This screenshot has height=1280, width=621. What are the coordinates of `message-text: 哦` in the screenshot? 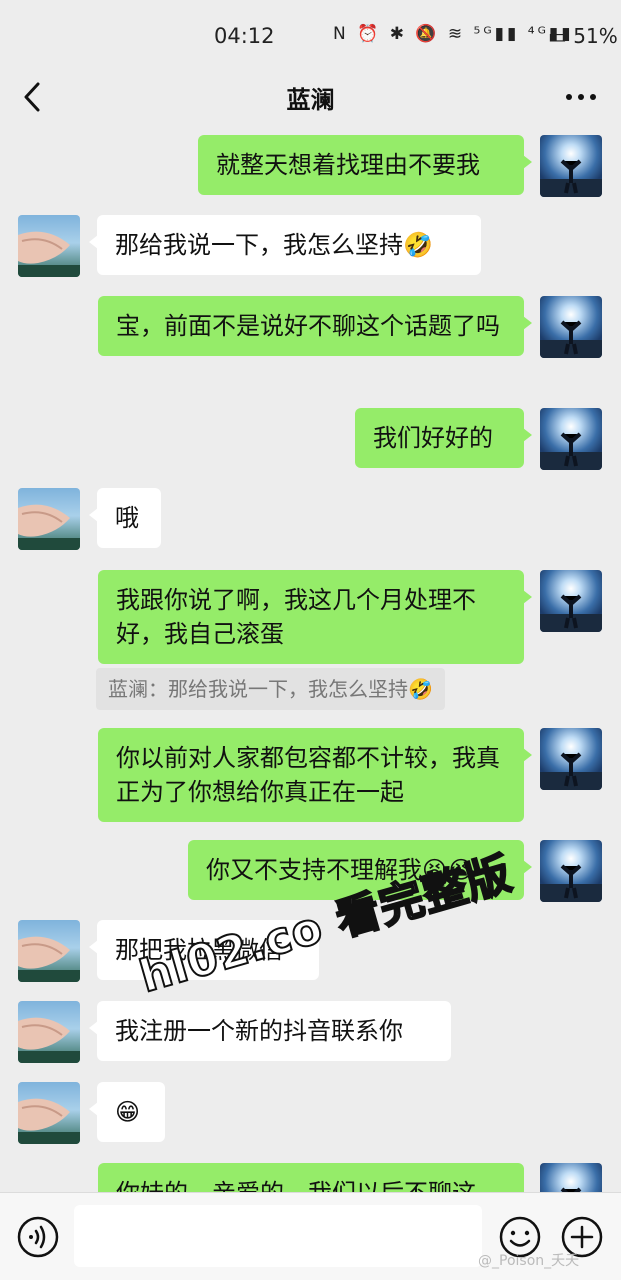 It's located at (127, 518).